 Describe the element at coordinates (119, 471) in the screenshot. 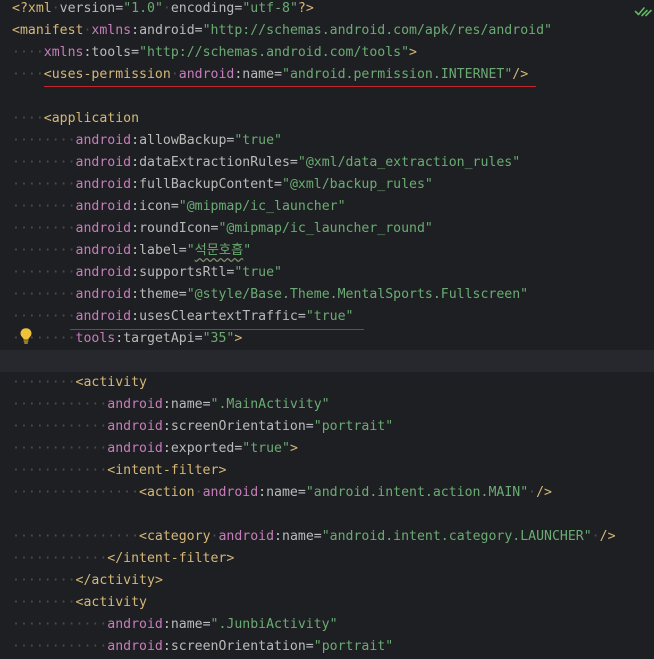

I see `code-line: ············<intent-filter>` at that location.